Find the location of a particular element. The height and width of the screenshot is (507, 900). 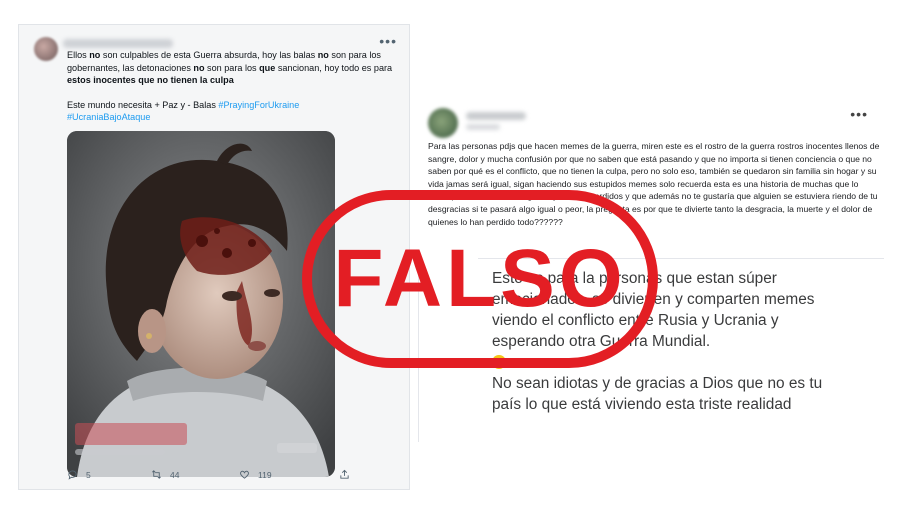

retweet-count: 44 is located at coordinates (175, 474).